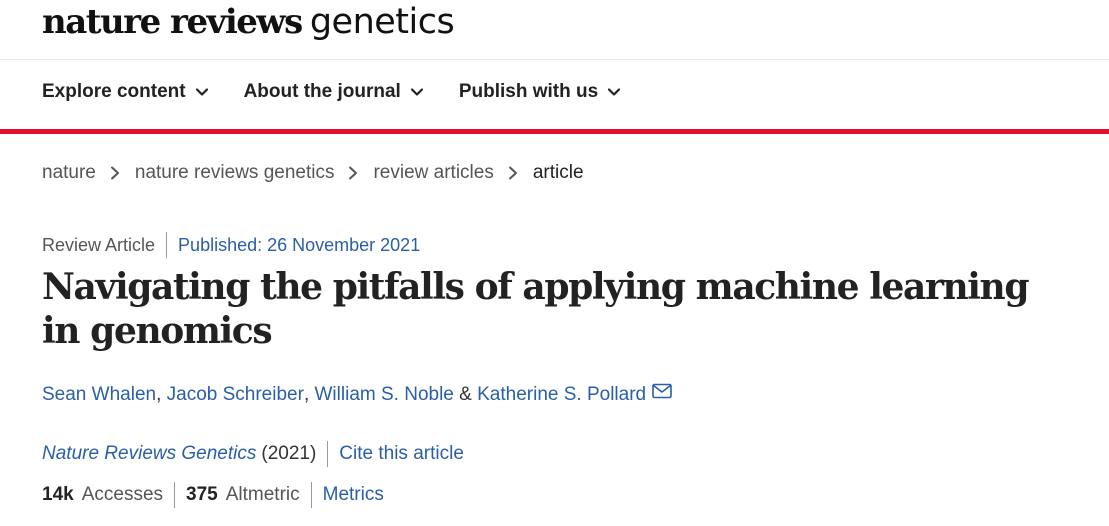  I want to click on journal-logo: nature reviews genetics, so click(248, 26).